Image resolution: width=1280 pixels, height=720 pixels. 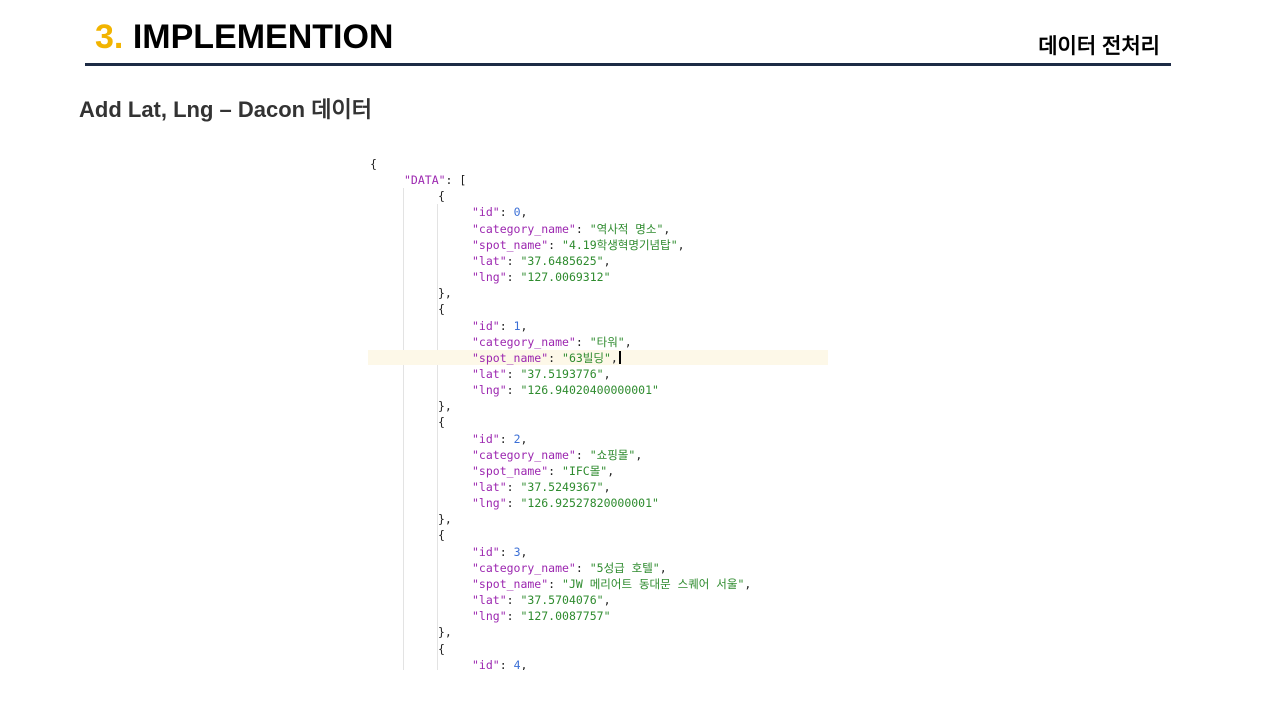 I want to click on json-spot-name-value: "JW 메리어트 동대문 스퀘어 서울", so click(x=653, y=583).